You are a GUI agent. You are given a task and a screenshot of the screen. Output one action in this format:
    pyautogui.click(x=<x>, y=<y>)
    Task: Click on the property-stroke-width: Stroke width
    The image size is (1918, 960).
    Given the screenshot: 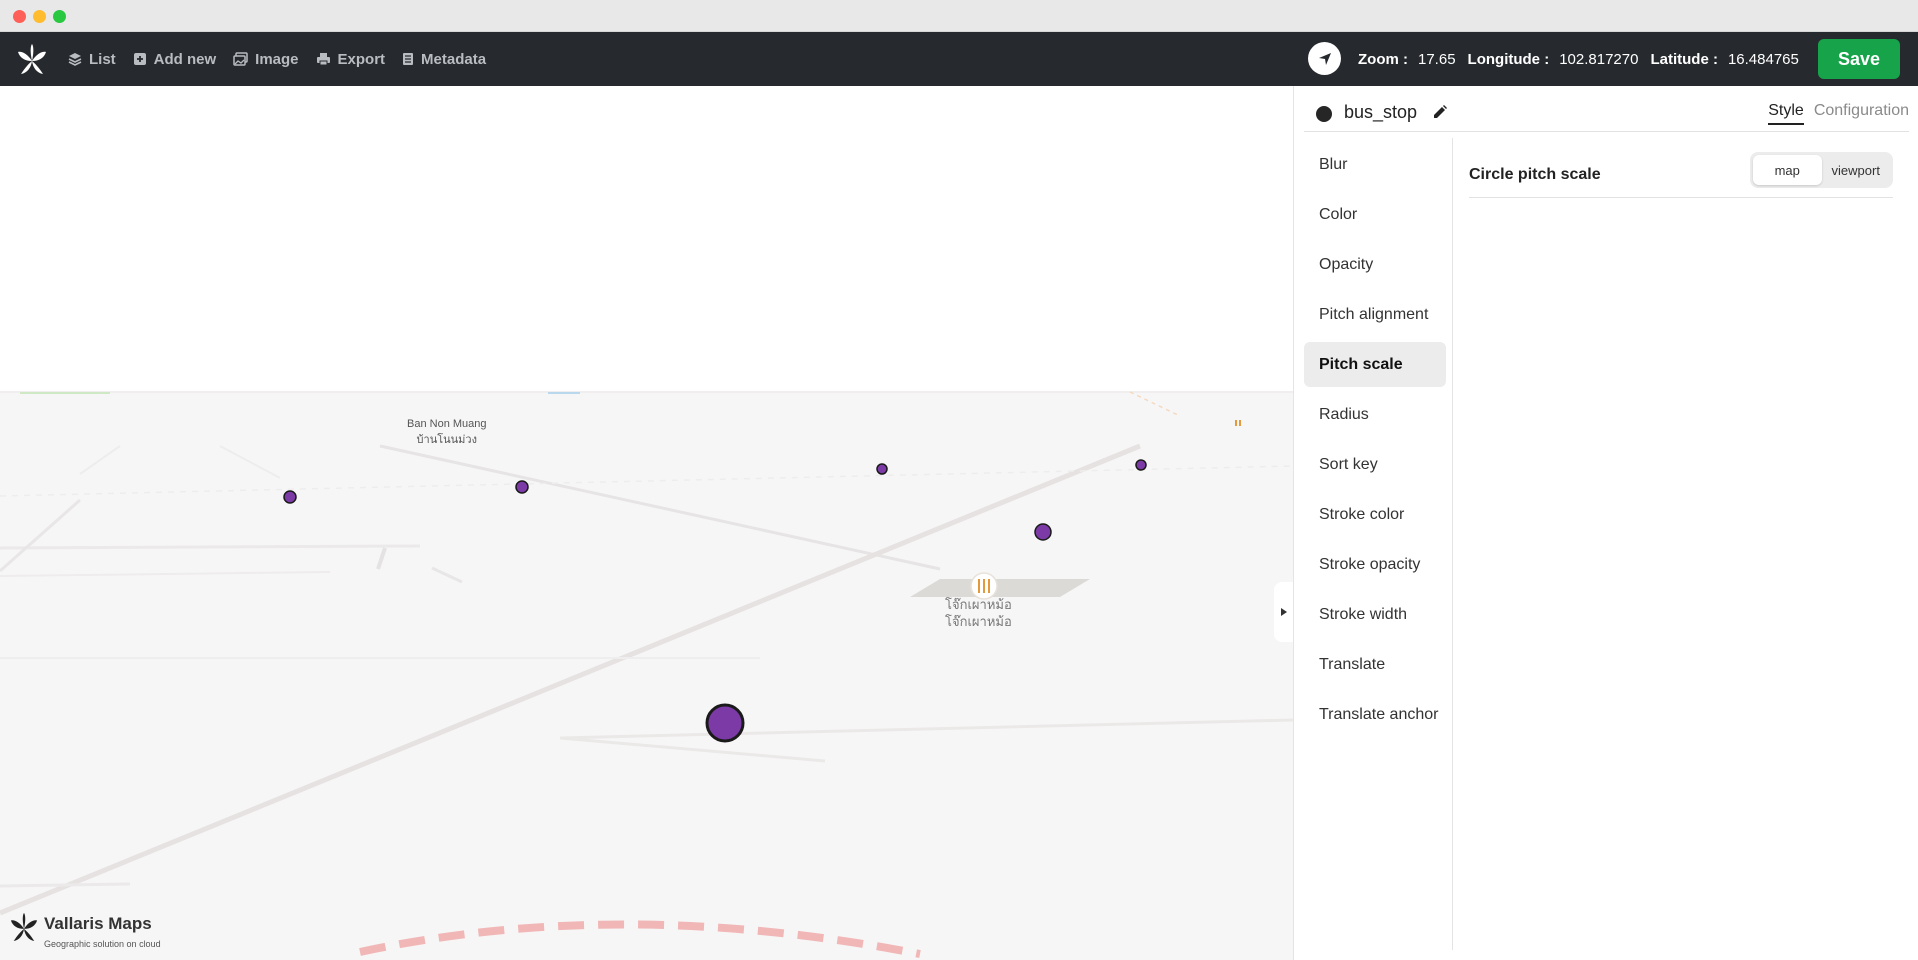 What is the action you would take?
    pyautogui.click(x=1375, y=614)
    